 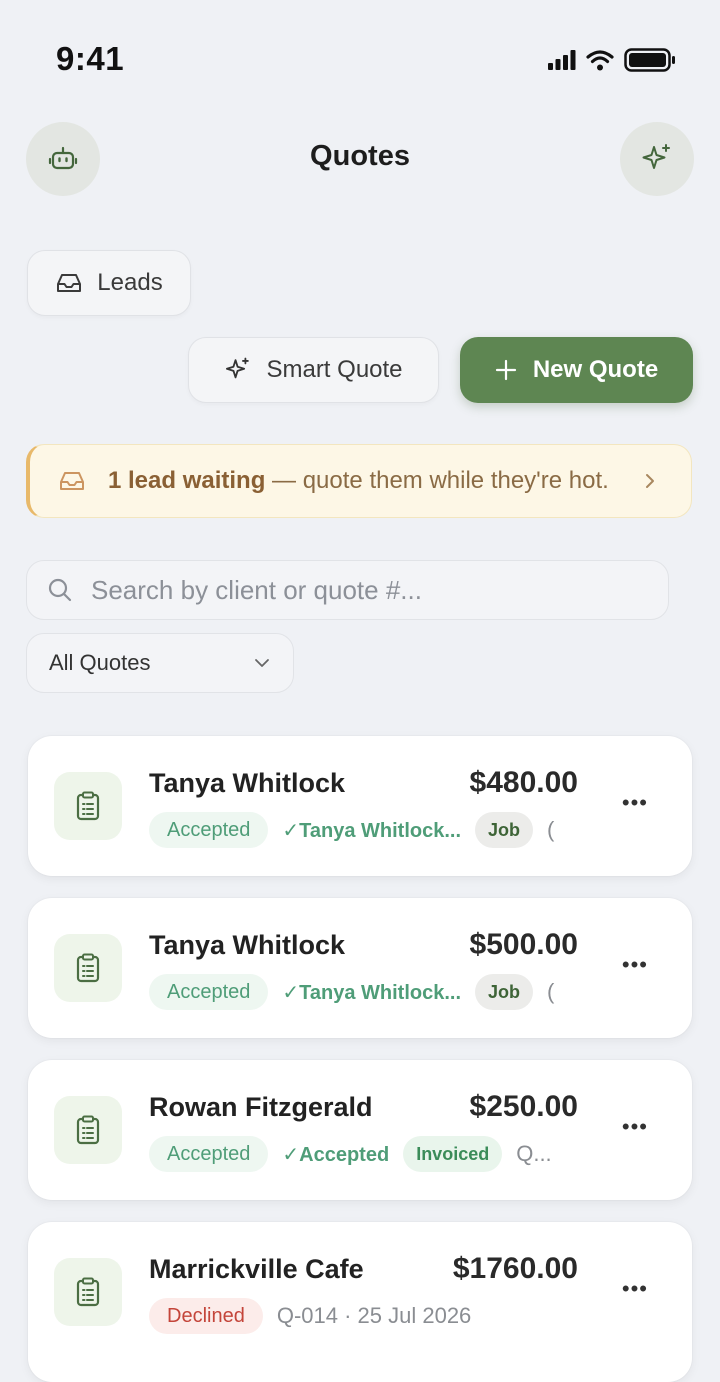 I want to click on search-input, so click(x=361, y=590).